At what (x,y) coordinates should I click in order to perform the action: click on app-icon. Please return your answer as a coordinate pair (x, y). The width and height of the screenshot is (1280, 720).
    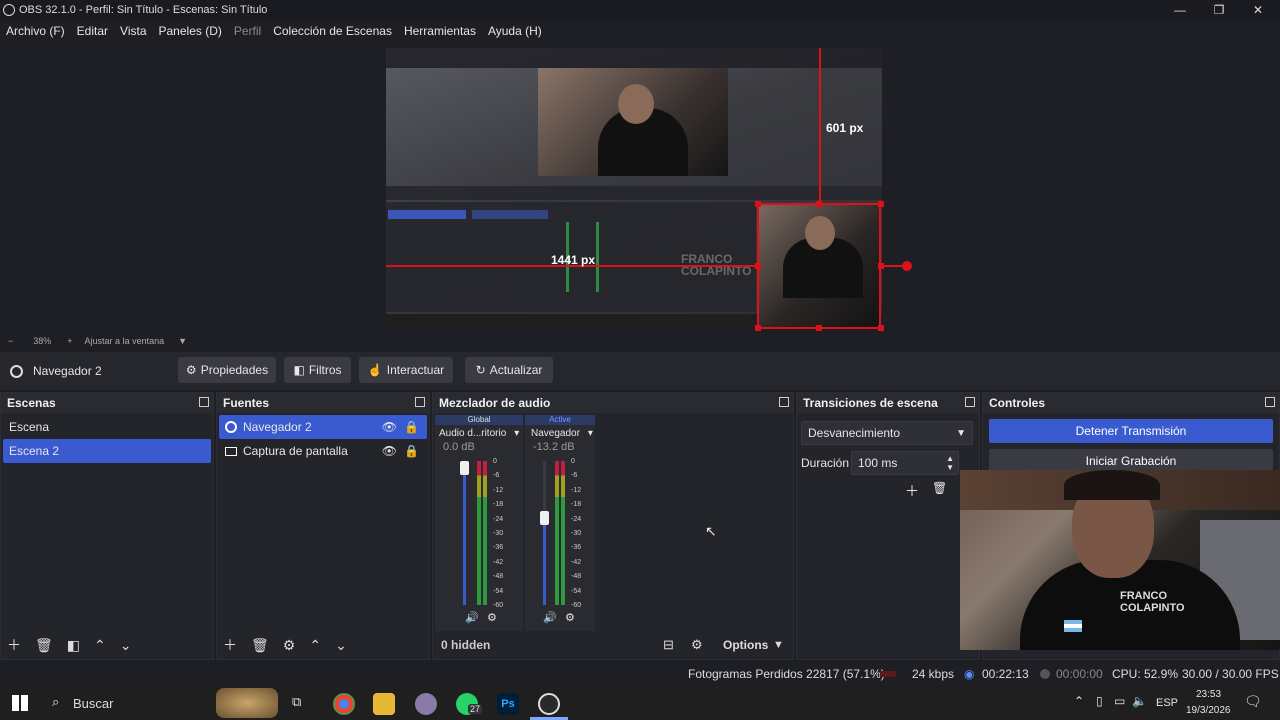
    Looking at the image, I should click on (426, 704).